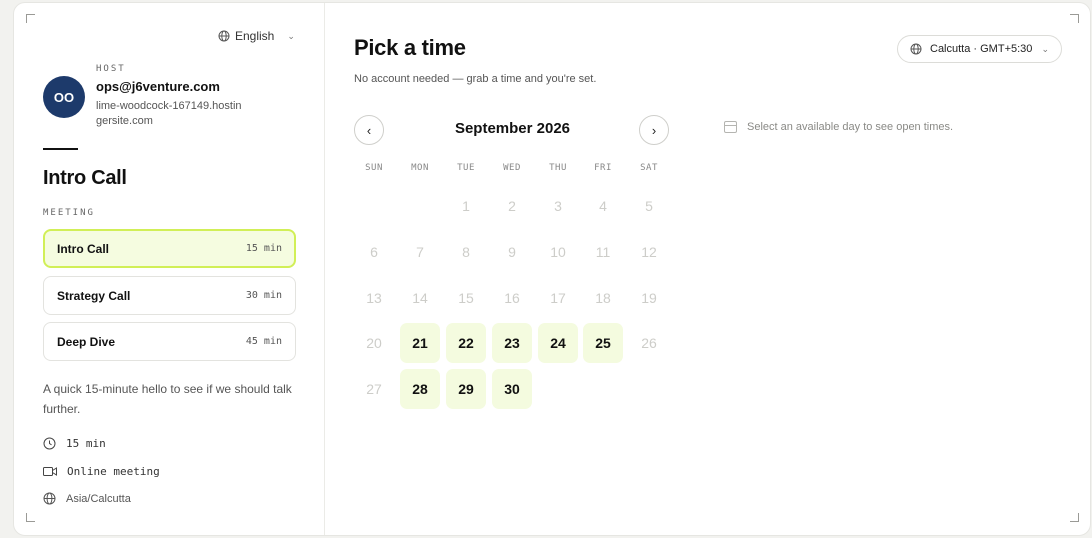 The height and width of the screenshot is (538, 1092). What do you see at coordinates (730, 127) in the screenshot?
I see `calendar-icon` at bounding box center [730, 127].